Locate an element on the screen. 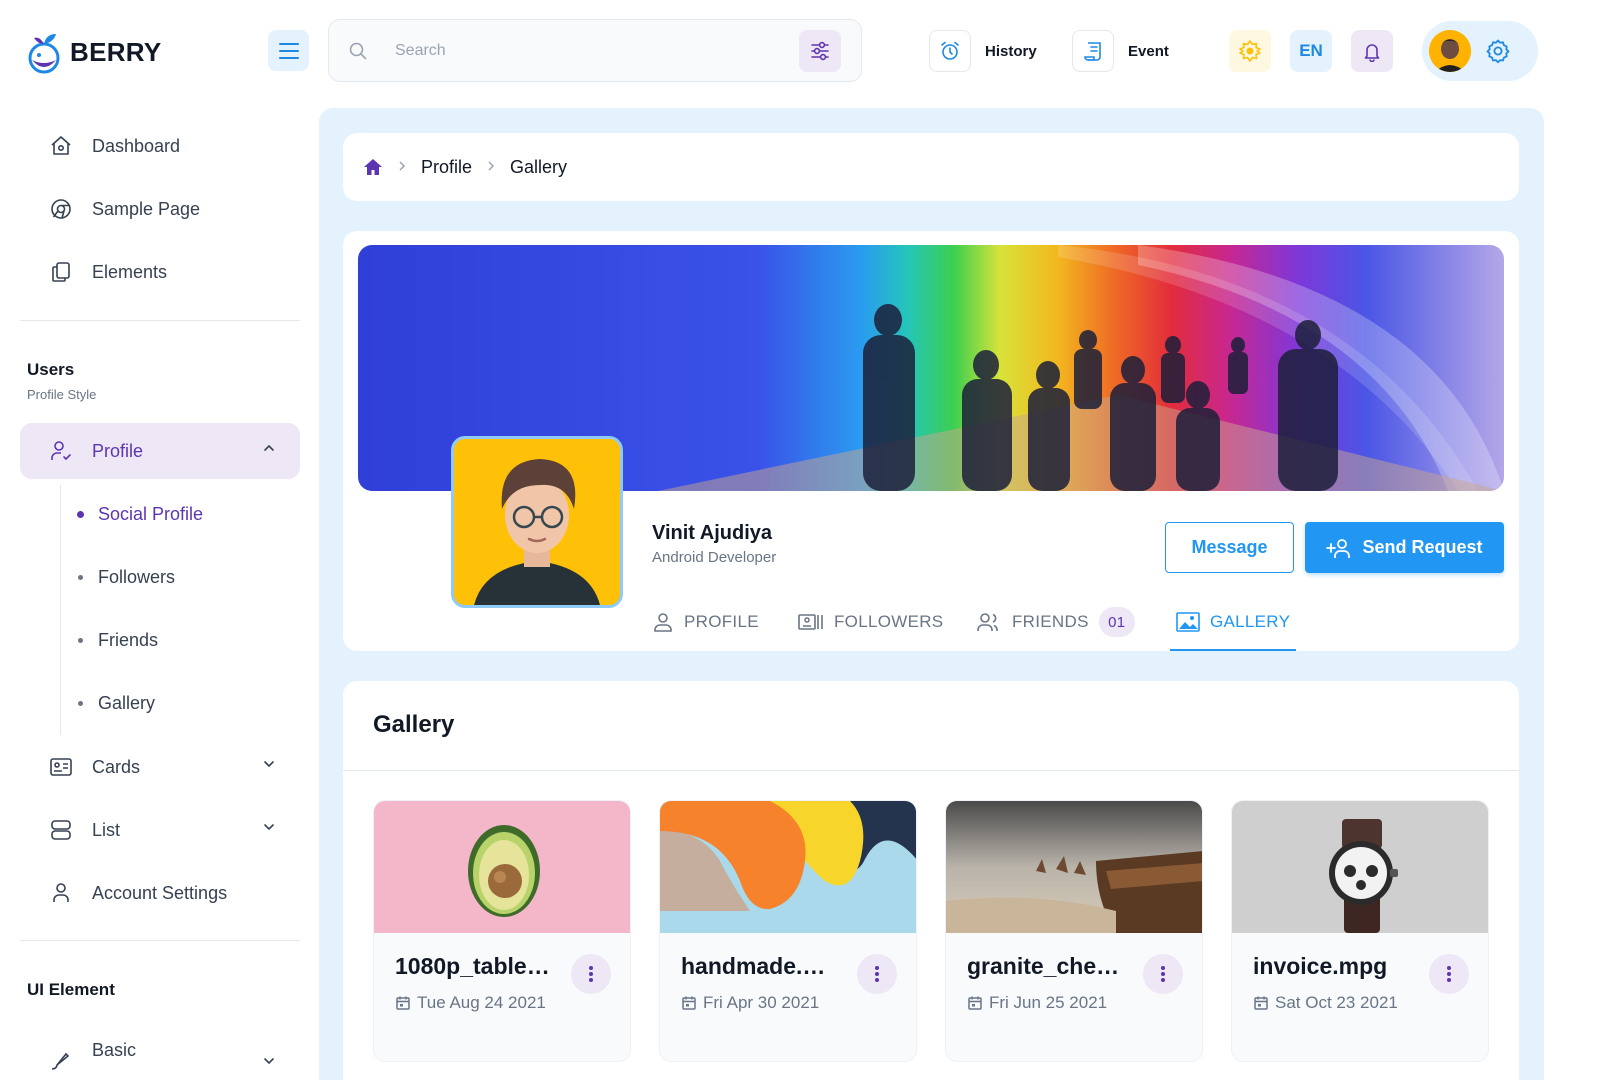  tab-followers: FOLLOWERS is located at coordinates (870, 622).